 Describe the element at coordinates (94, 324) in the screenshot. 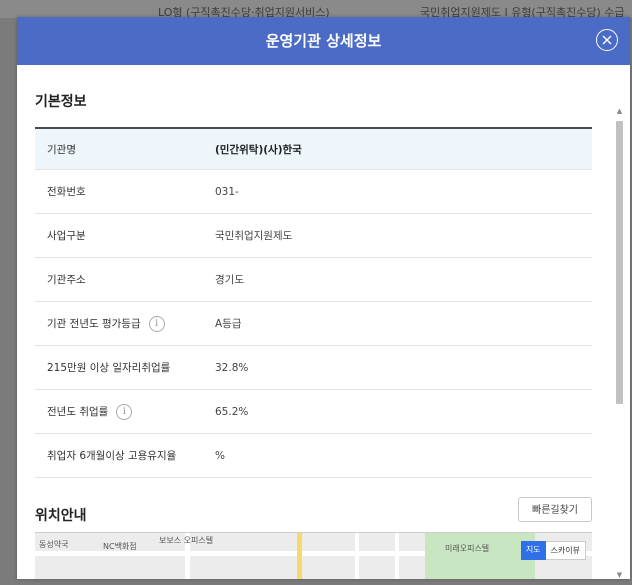

I see `info-label-text: 기관 전년도 평가등급` at that location.